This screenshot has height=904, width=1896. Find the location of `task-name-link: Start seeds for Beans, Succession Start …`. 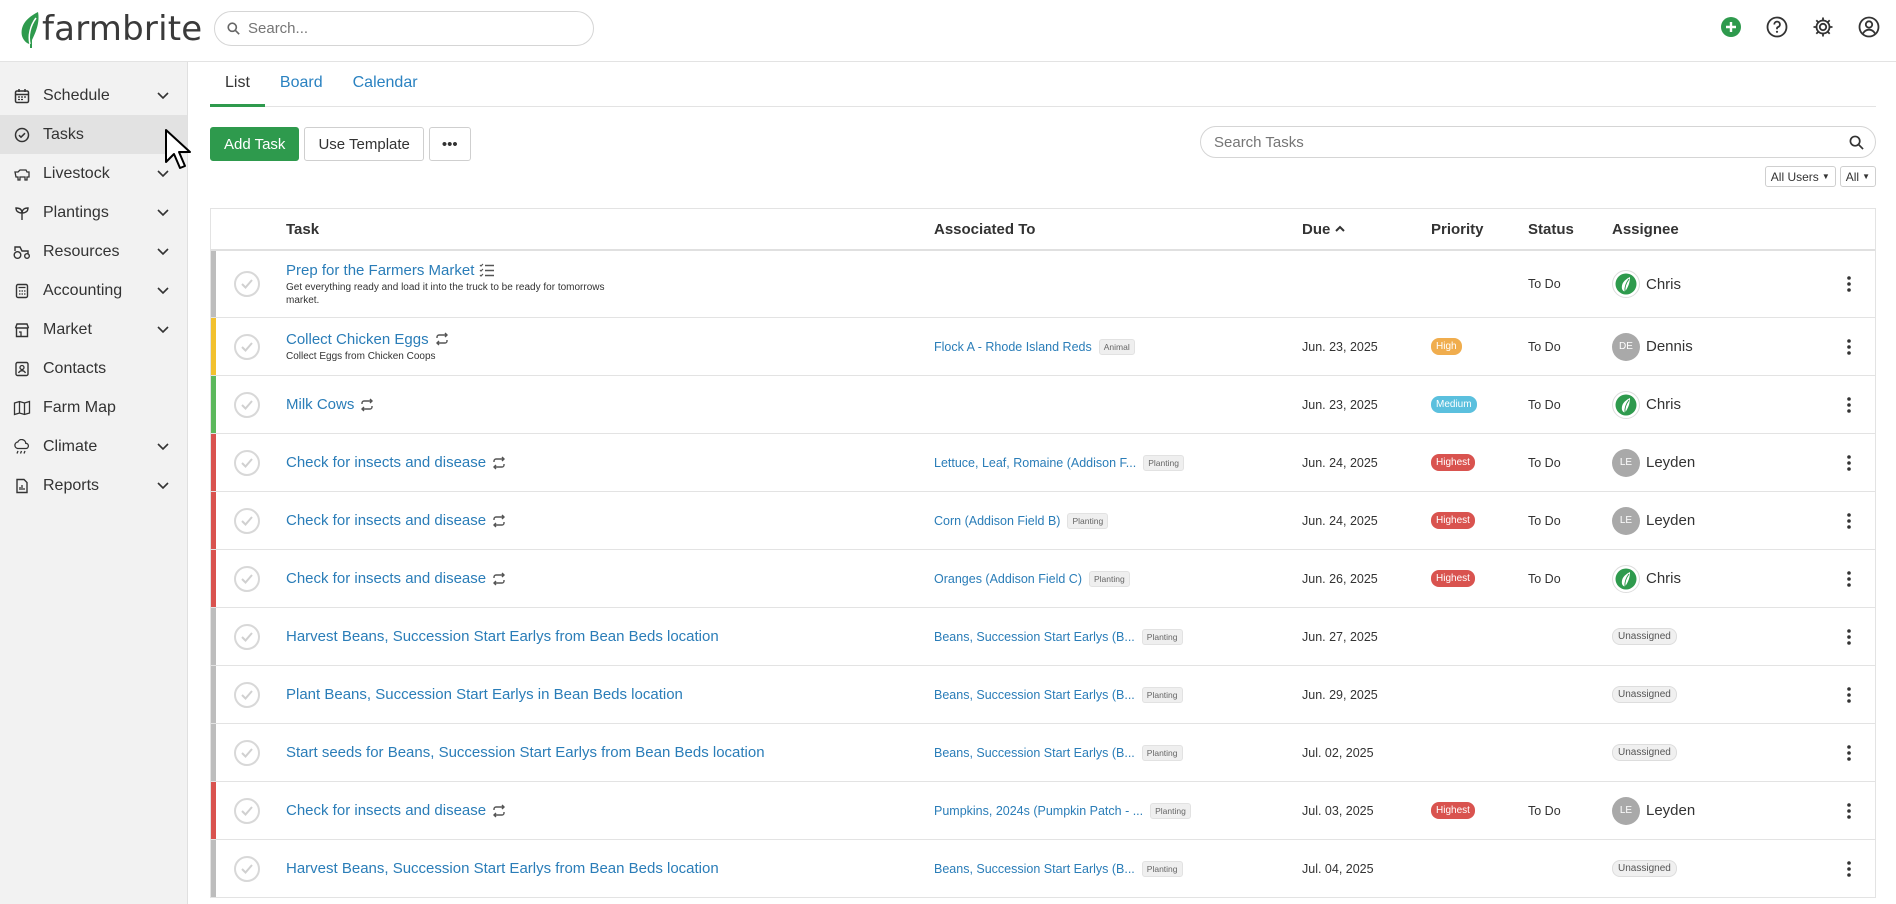

task-name-link: Start seeds for Beans, Succession Start … is located at coordinates (606, 752).